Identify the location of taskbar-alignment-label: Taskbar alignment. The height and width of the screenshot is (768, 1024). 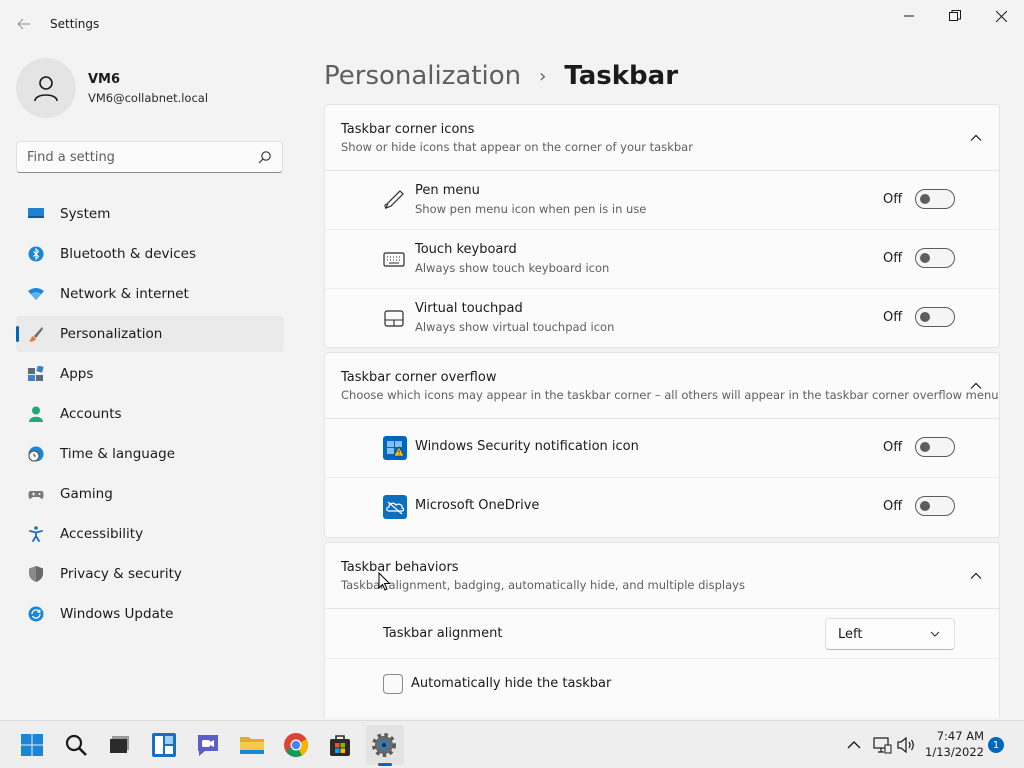
(443, 633).